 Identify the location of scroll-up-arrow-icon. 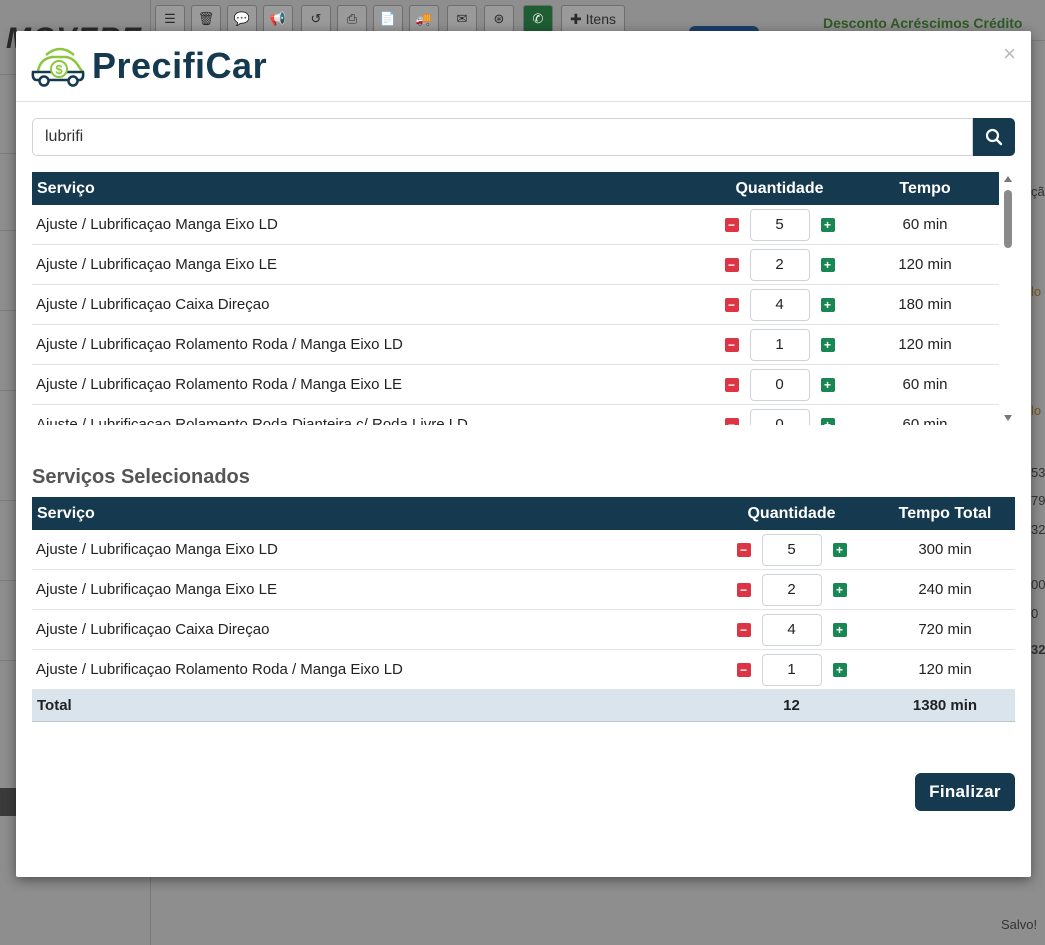
(1008, 179).